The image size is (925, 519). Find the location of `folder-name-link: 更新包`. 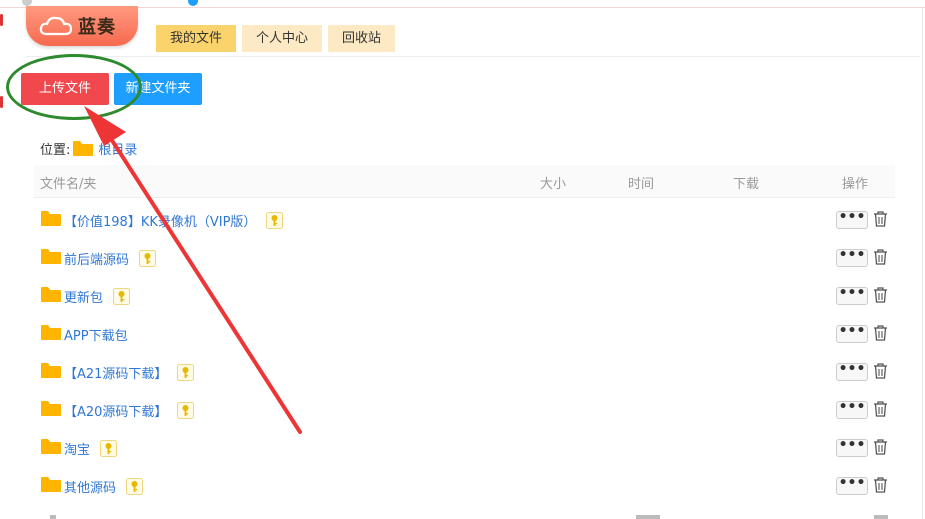

folder-name-link: 更新包 is located at coordinates (97, 298).